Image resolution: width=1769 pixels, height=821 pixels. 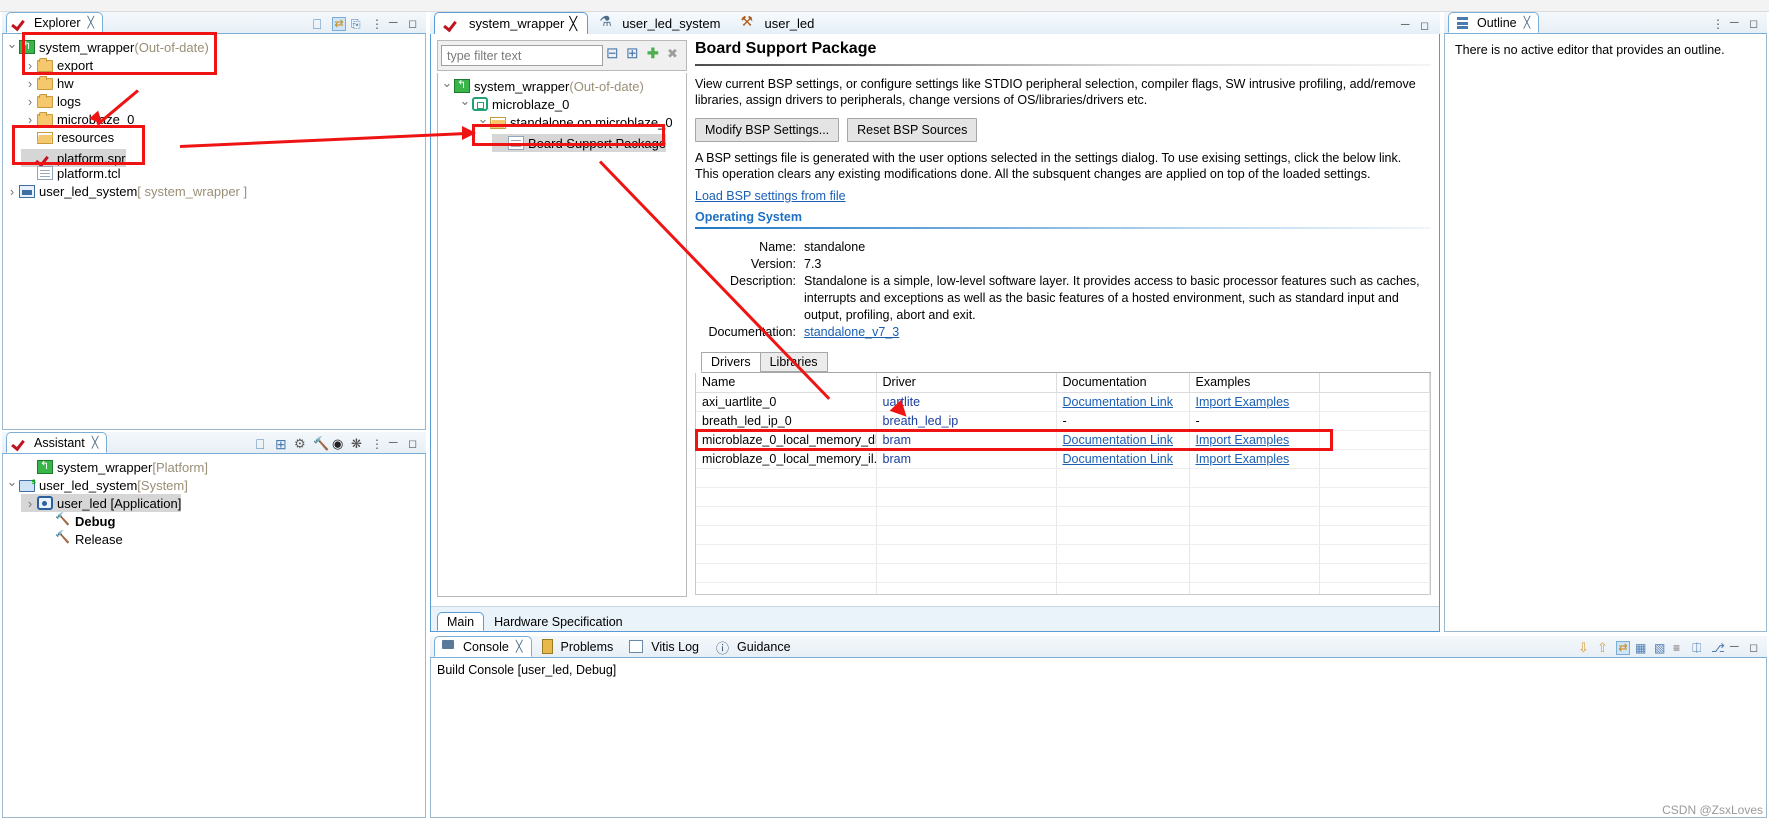 I want to click on tree-item-logs: logs, so click(x=223, y=101).